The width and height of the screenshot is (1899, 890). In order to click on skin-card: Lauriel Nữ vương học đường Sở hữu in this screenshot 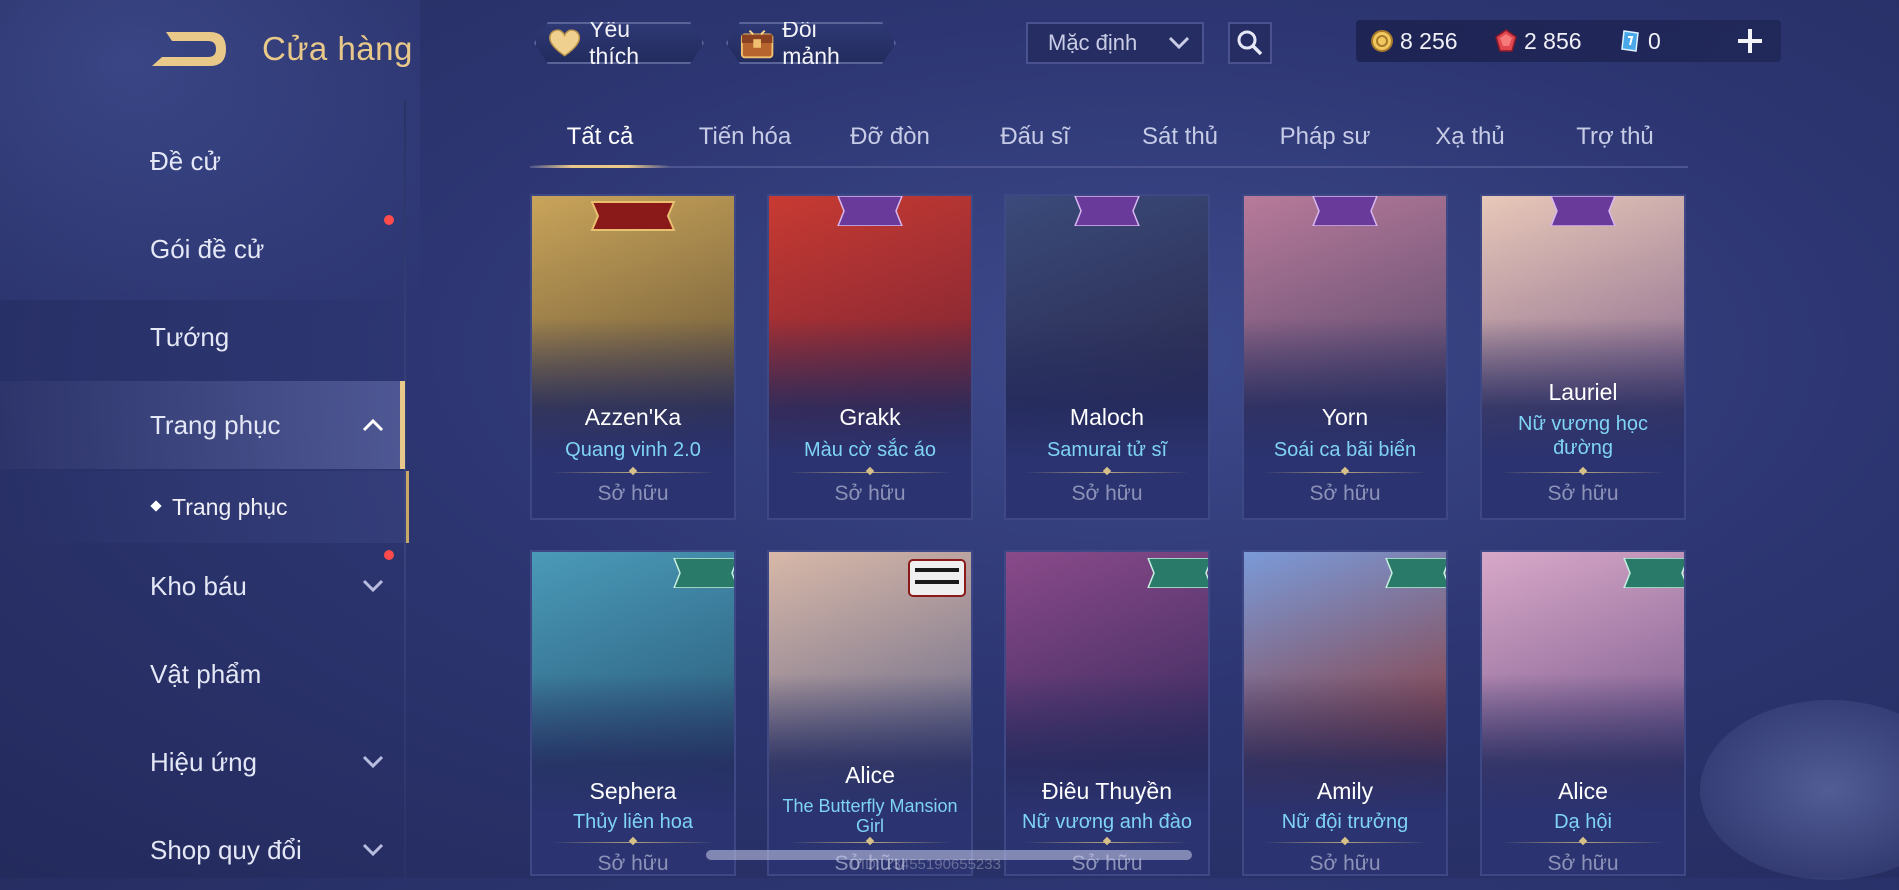, I will do `click(1583, 357)`.